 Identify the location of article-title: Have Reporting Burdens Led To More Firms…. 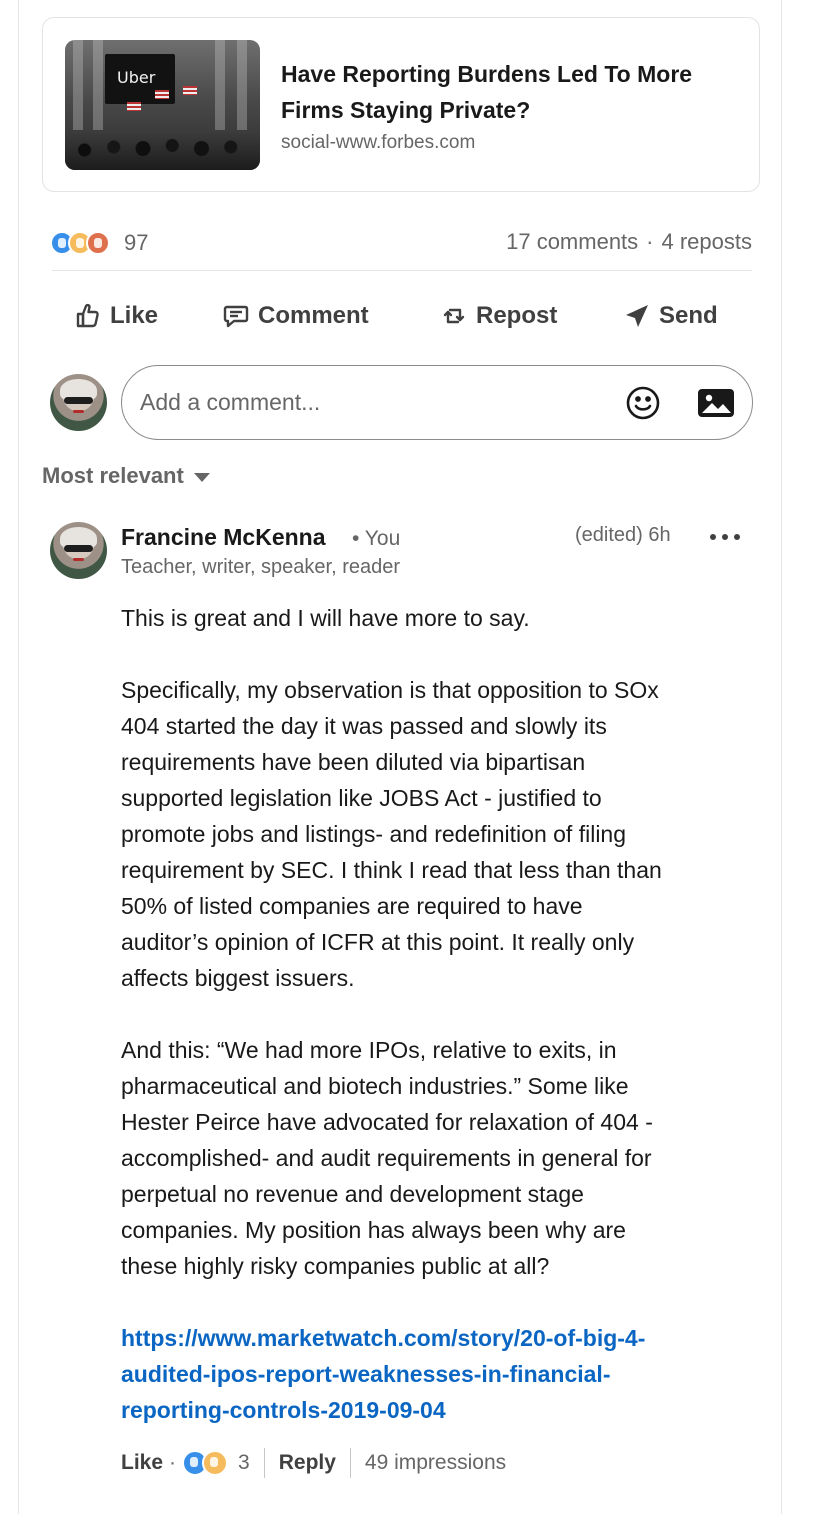
(496, 92).